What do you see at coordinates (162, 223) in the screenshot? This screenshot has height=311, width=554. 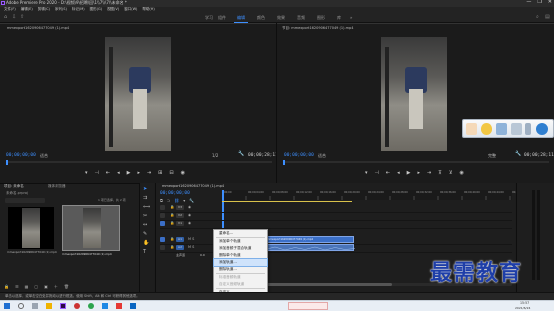 I see `track-target-v1` at bounding box center [162, 223].